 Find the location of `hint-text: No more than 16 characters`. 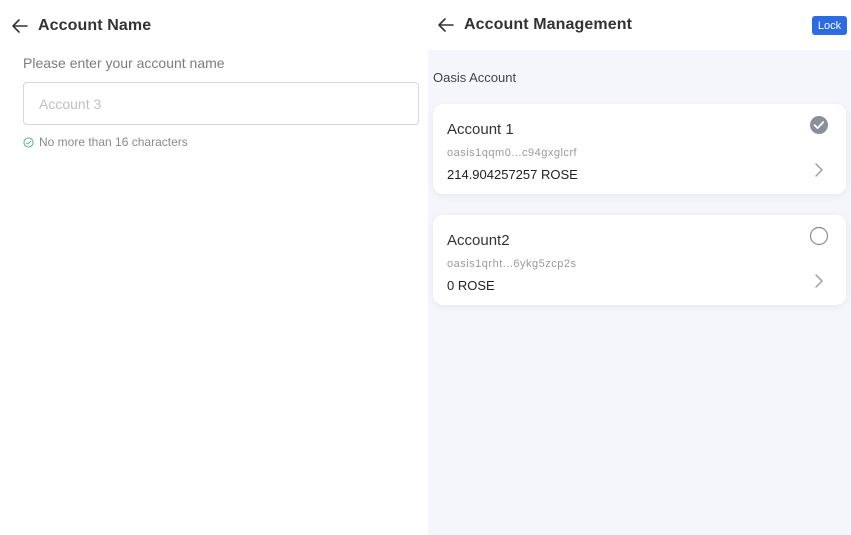

hint-text: No more than 16 characters is located at coordinates (113, 142).